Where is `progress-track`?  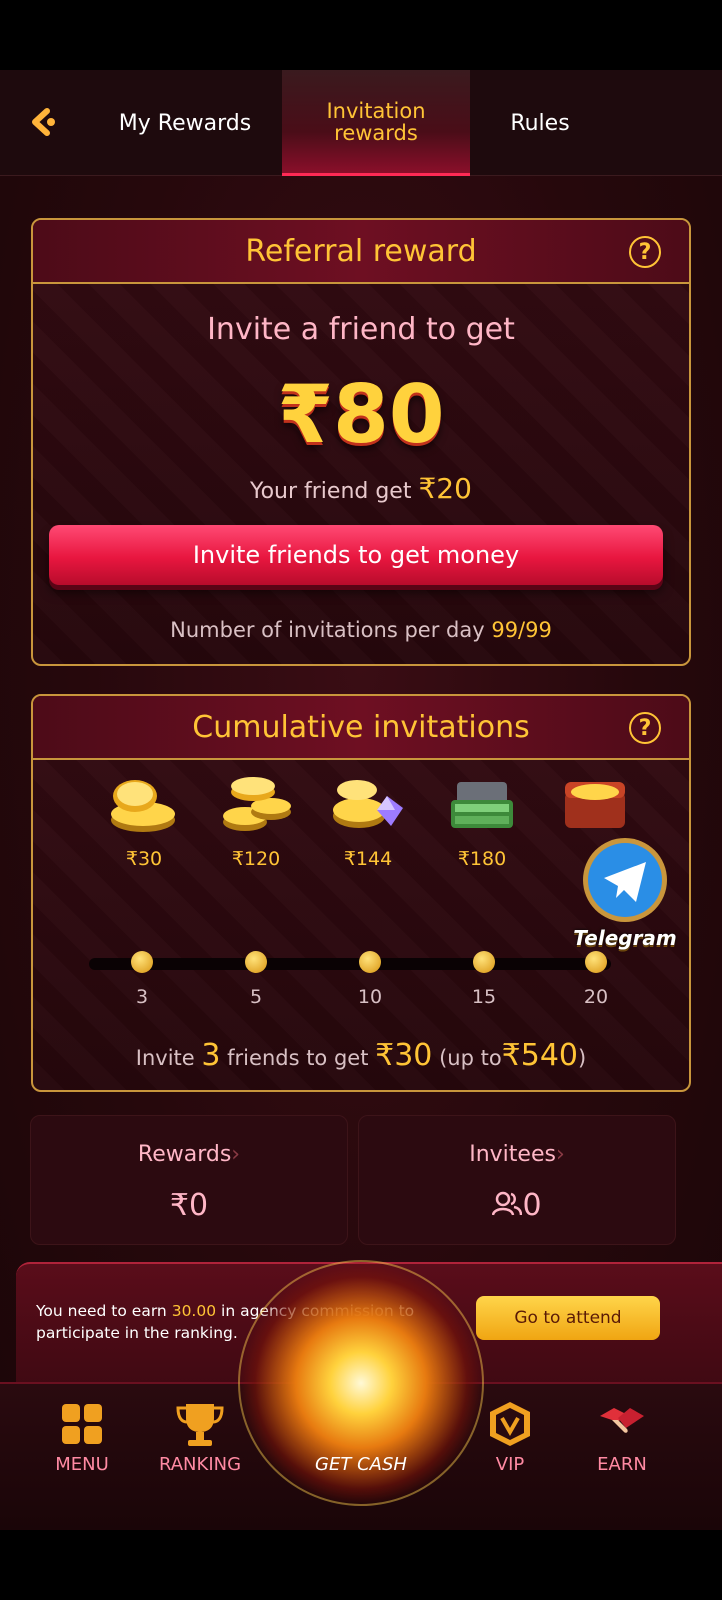
progress-track is located at coordinates (350, 964).